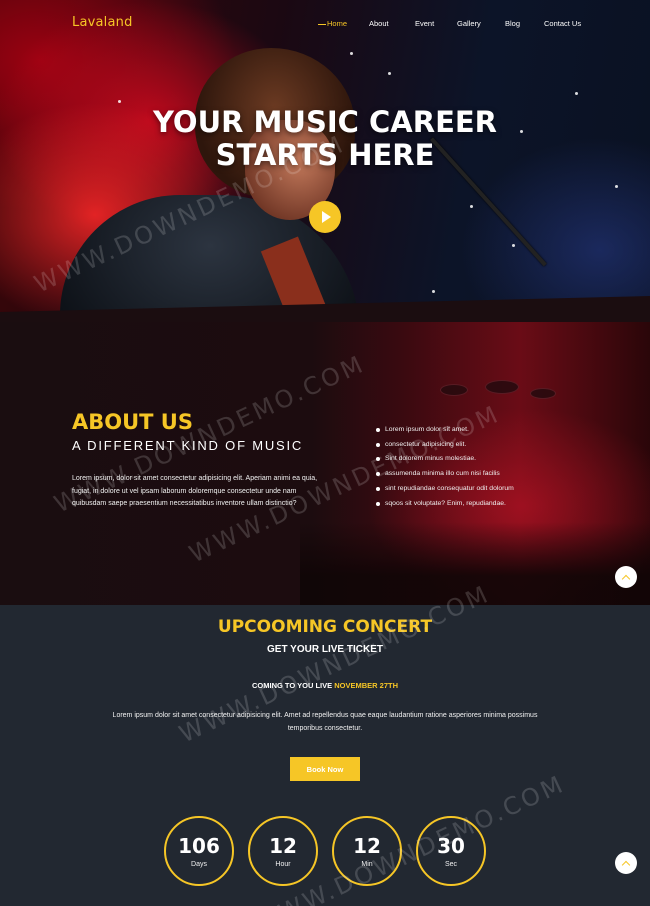 The width and height of the screenshot is (650, 906). I want to click on nav-contact-us: Contact Us, so click(562, 23).